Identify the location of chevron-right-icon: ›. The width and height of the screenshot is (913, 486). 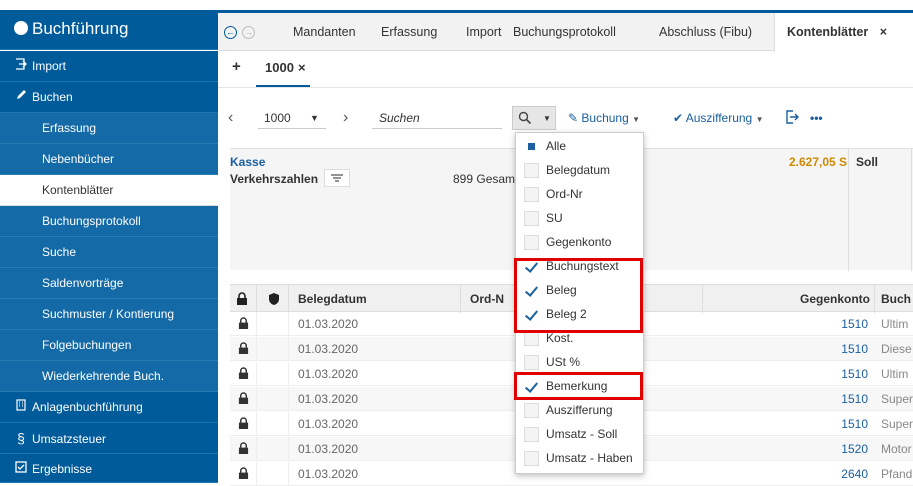
(345, 118).